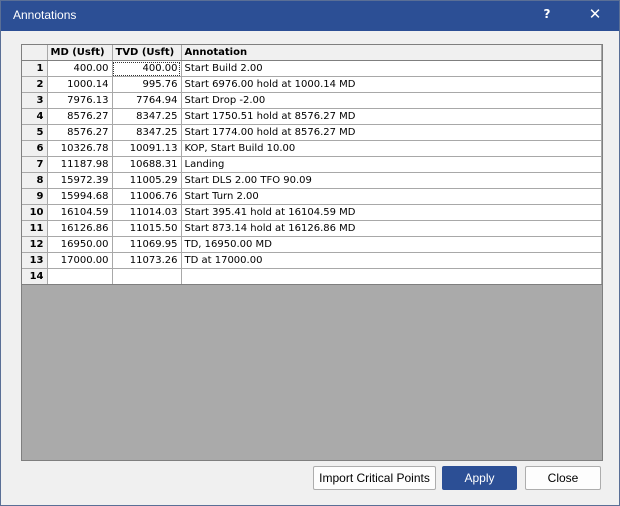  Describe the element at coordinates (391, 148) in the screenshot. I see `annotation-cell: KOP, Start Build 10.00` at that location.